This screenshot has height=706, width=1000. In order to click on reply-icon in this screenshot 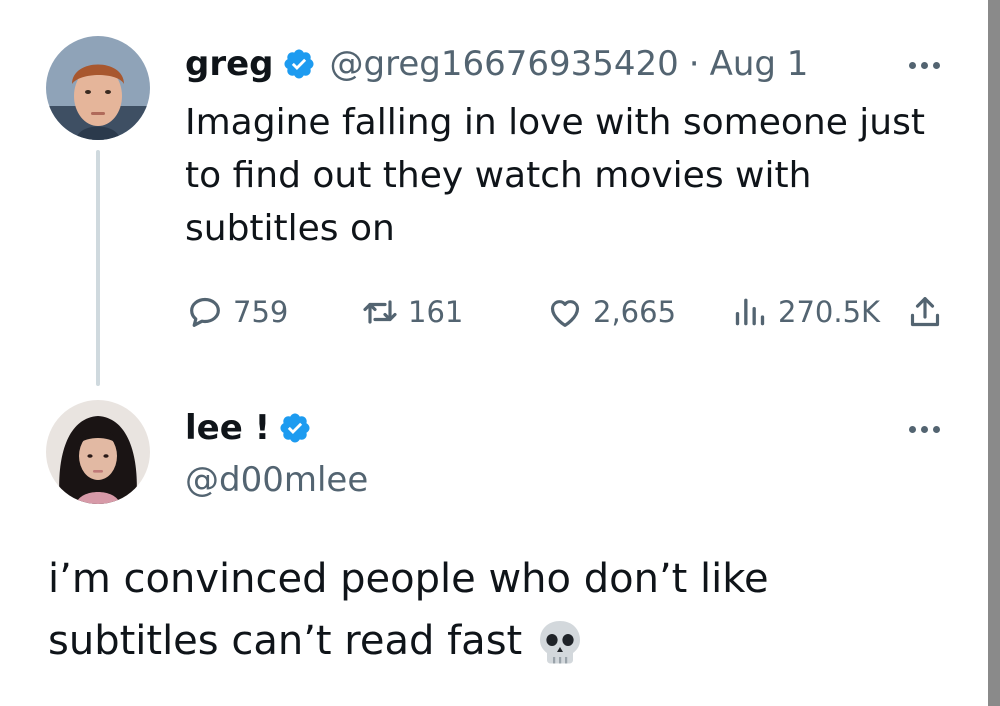, I will do `click(205, 312)`.